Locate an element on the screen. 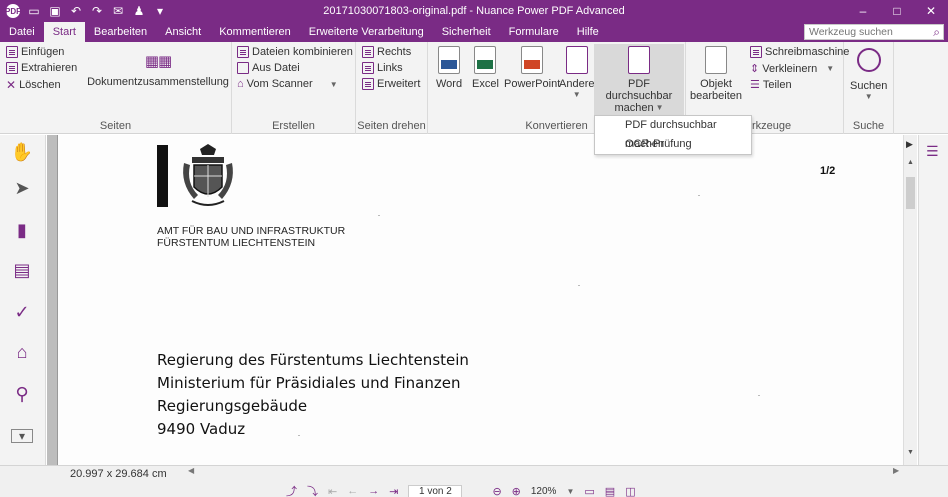 This screenshot has width=948, height=497. aus-datei-button: Aus Datei is located at coordinates (268, 68).